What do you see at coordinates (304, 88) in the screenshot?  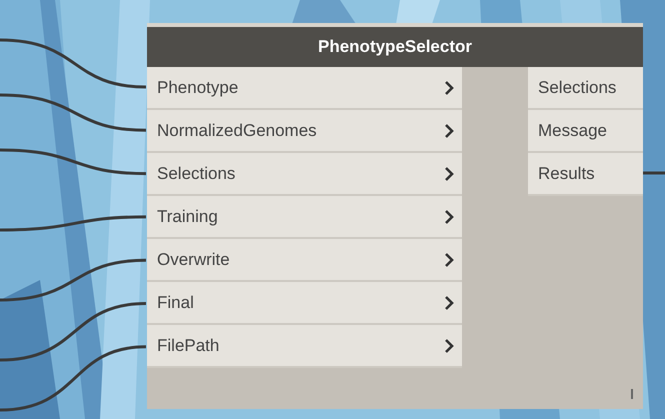 I see `input-port: Phenotype` at bounding box center [304, 88].